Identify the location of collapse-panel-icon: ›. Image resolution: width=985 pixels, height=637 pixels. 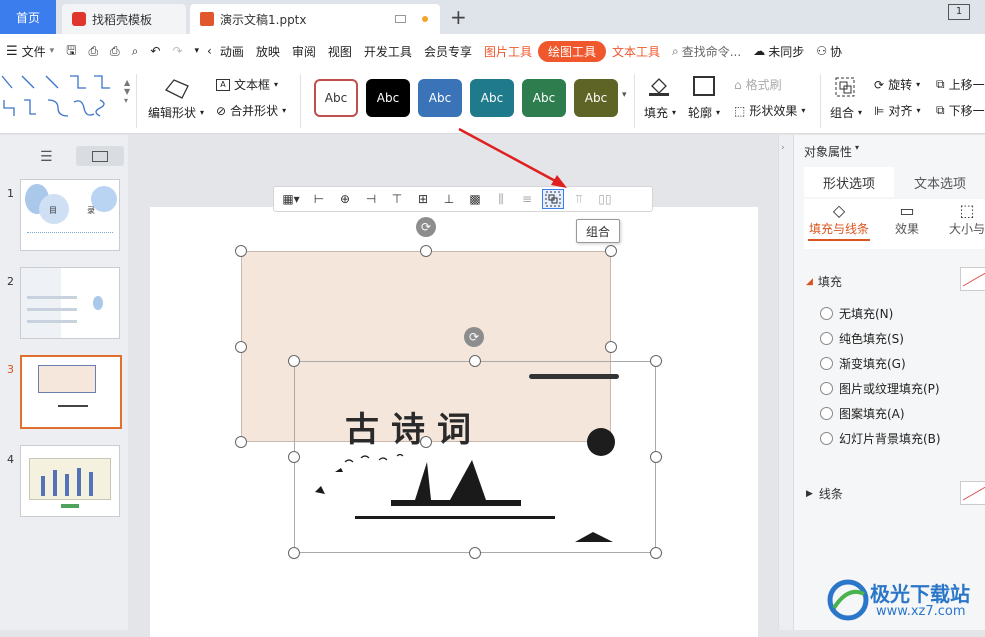
(783, 148).